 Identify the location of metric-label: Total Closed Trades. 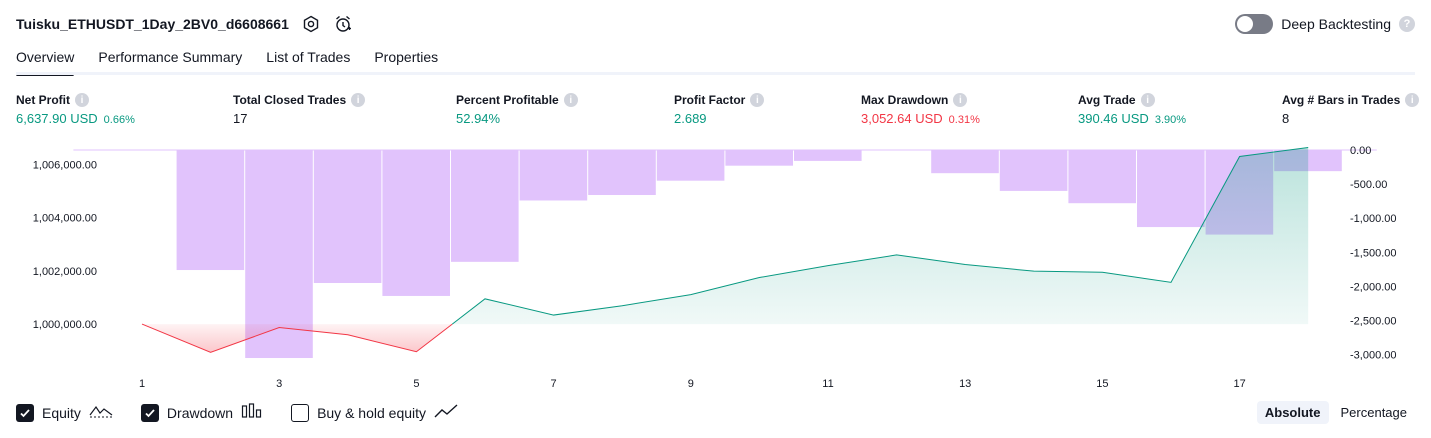
(290, 100).